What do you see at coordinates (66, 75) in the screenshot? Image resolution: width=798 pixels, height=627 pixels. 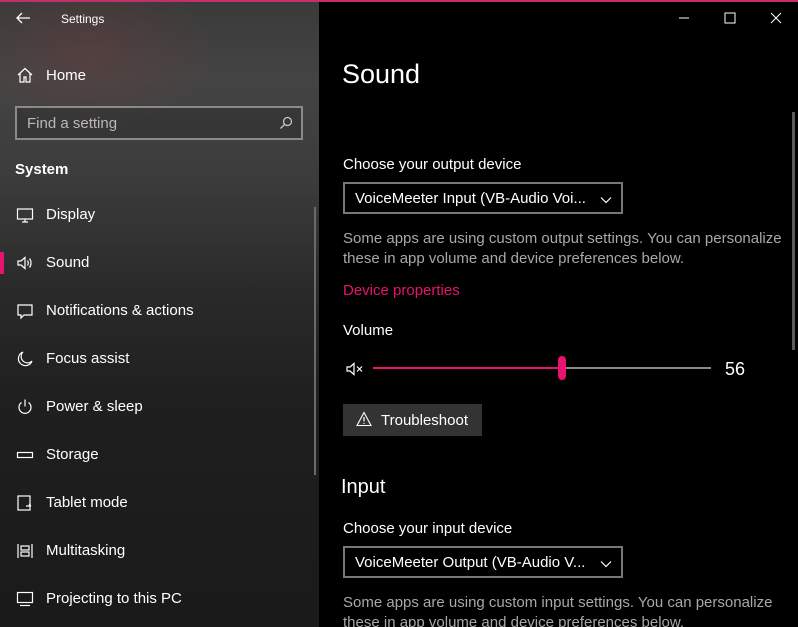 I see `home-label: Home` at bounding box center [66, 75].